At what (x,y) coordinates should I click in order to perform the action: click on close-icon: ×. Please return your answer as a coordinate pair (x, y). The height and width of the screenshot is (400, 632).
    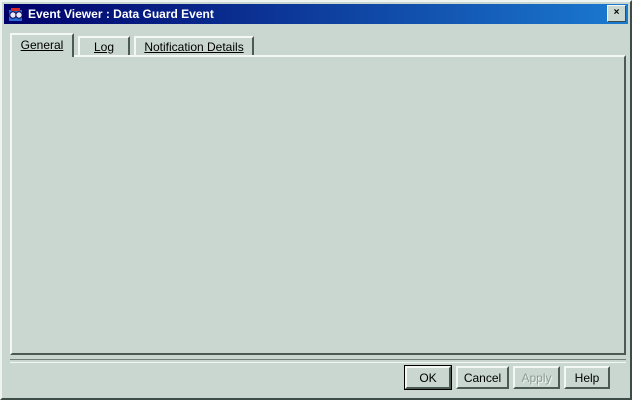
    Looking at the image, I should click on (616, 12).